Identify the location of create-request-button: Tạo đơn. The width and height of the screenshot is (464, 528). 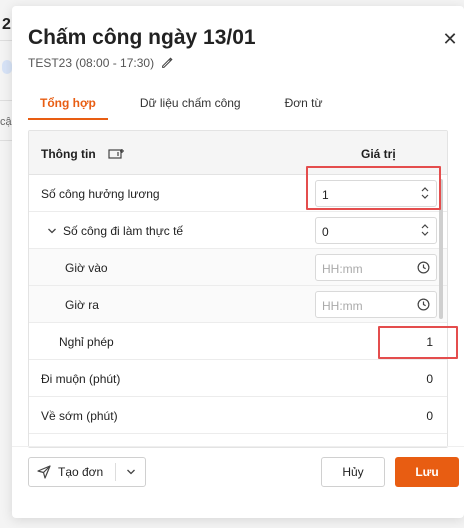
(72, 472).